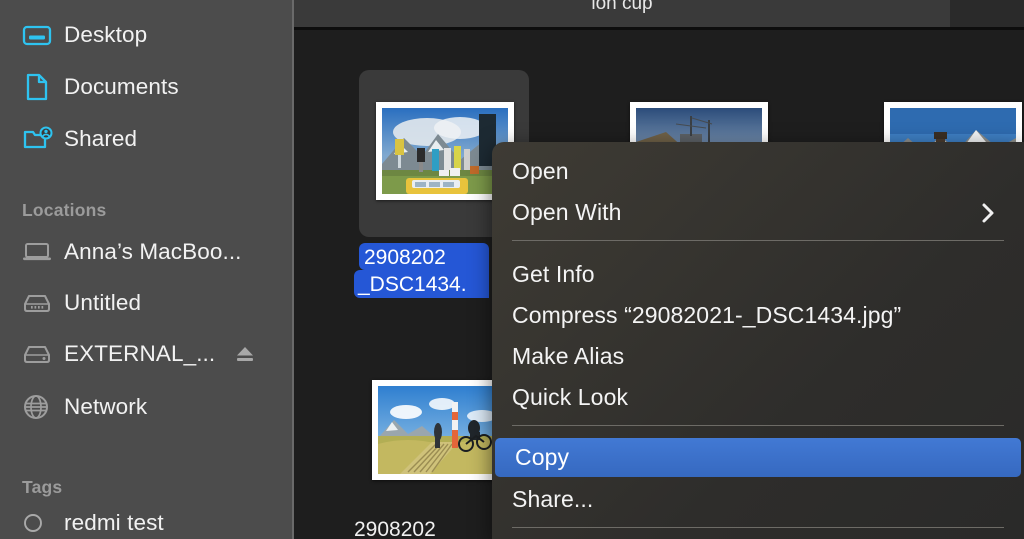 This screenshot has width=1024, height=539. I want to click on thumbnail-image-bikers, so click(442, 430).